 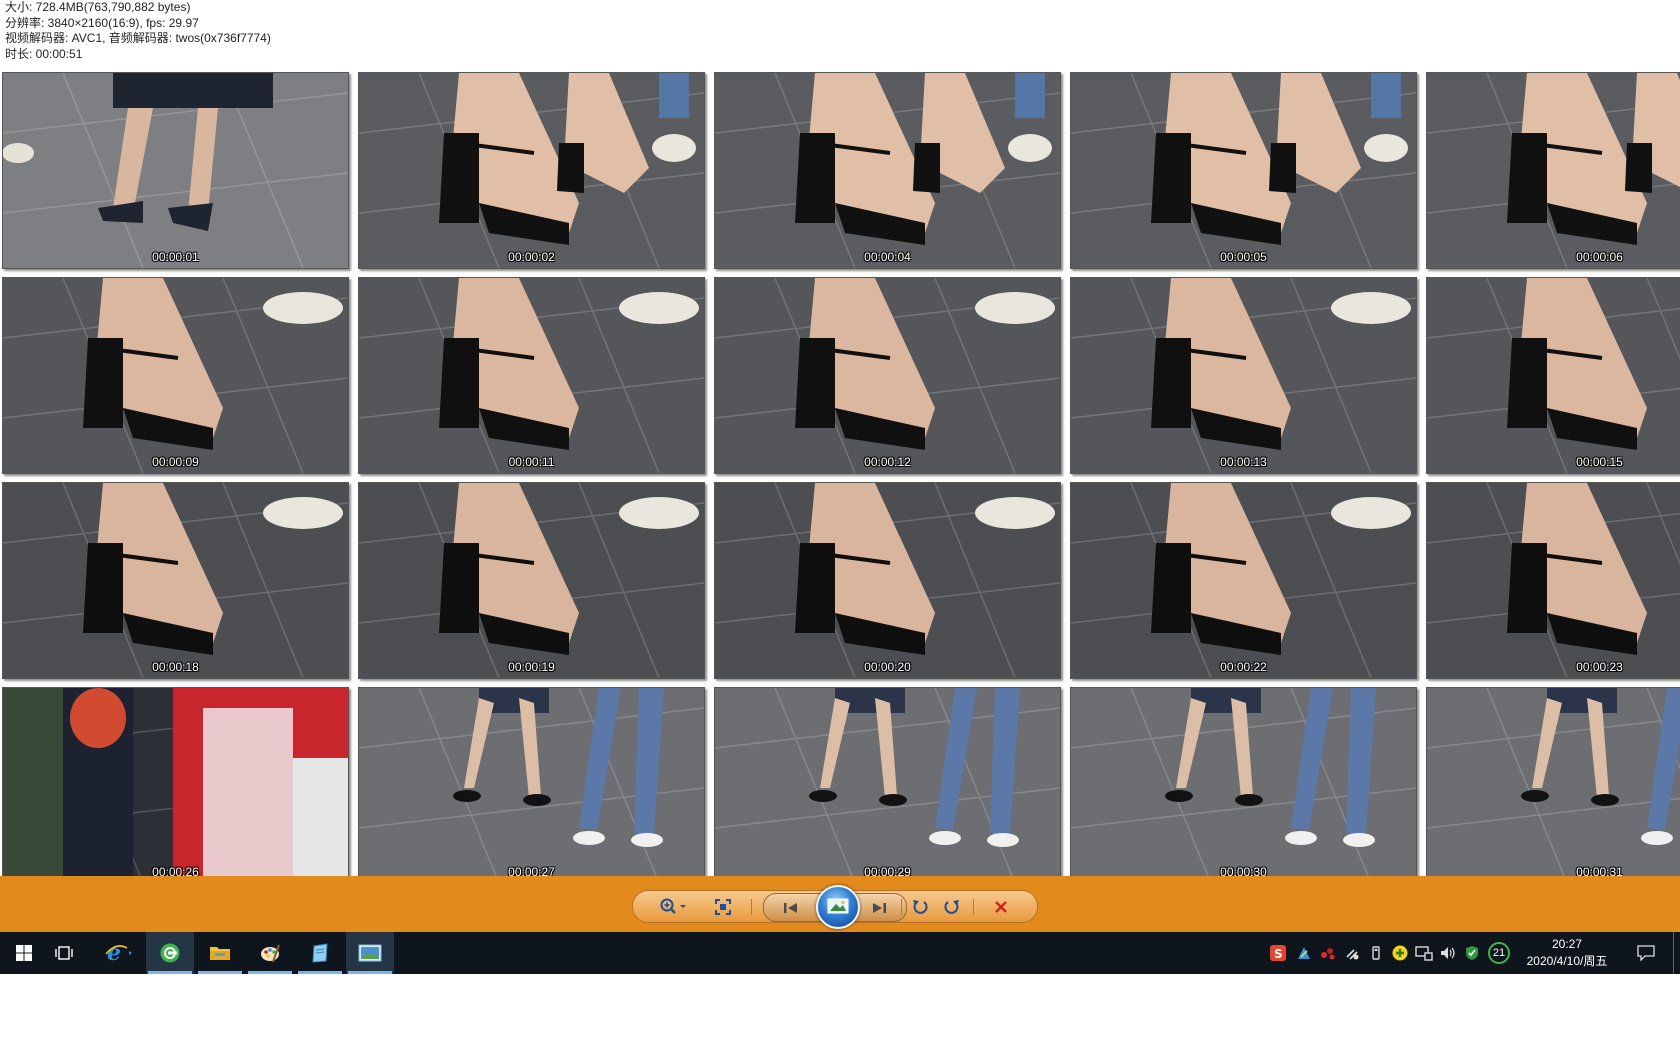 What do you see at coordinates (791, 907) in the screenshot?
I see `previous-button` at bounding box center [791, 907].